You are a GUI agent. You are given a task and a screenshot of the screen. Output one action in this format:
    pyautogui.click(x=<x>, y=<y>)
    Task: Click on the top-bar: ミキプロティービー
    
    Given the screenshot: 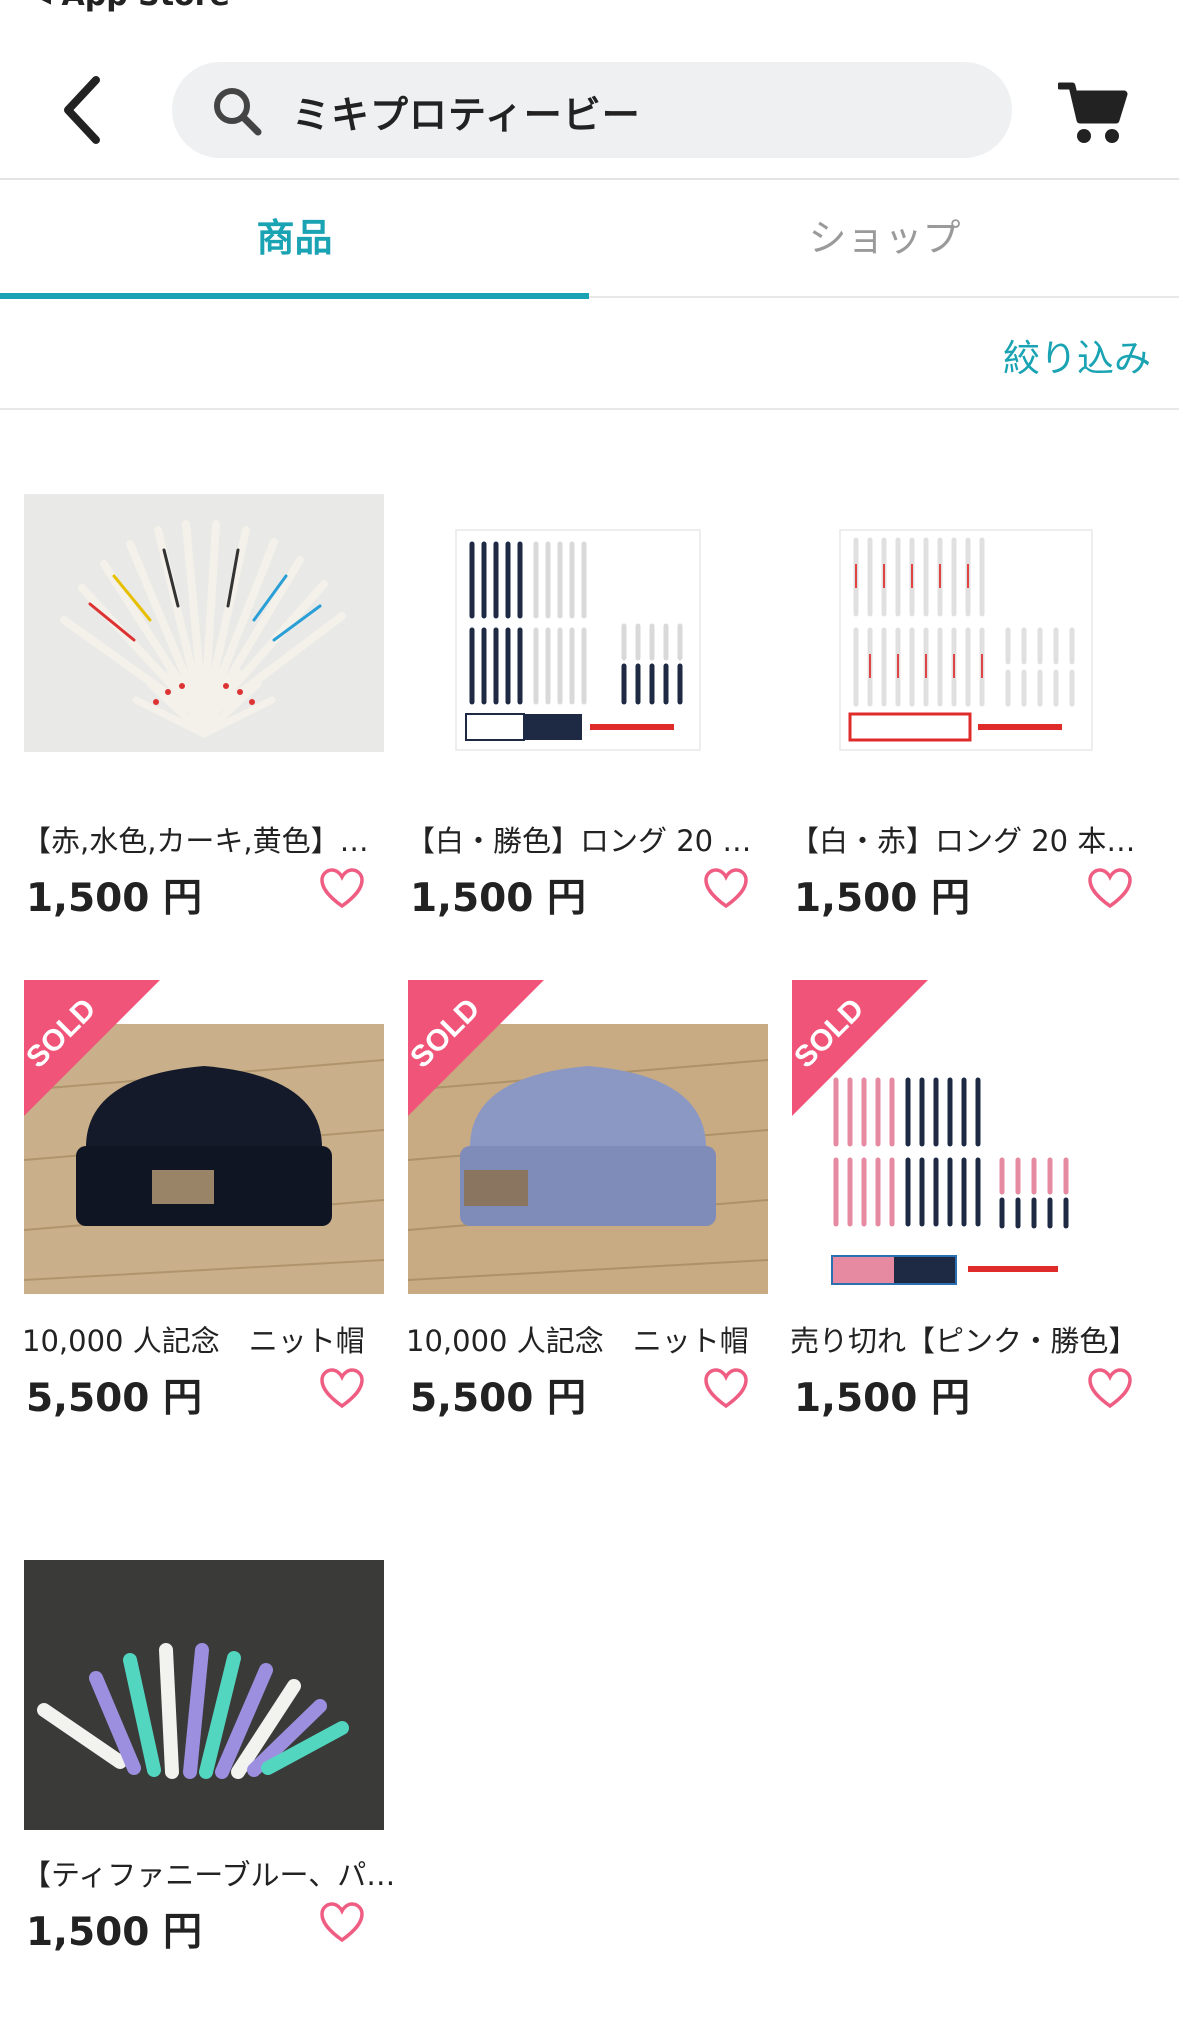 What is the action you would take?
    pyautogui.click(x=589, y=90)
    